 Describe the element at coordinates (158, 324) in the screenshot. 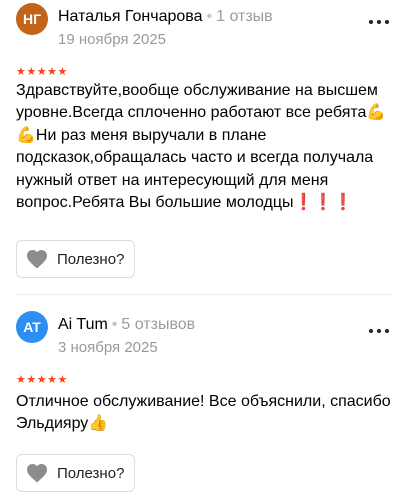

I see `author-reviews-count: 5 отзывов` at that location.